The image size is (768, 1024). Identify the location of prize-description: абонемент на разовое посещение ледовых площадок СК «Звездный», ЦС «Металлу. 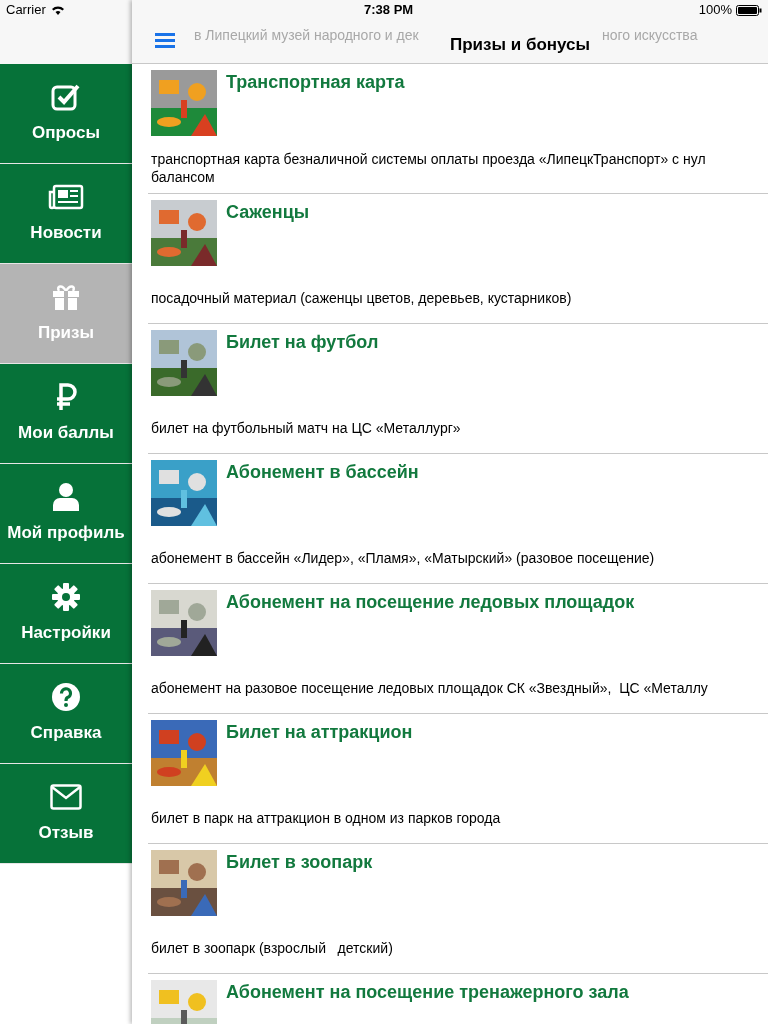
(429, 688).